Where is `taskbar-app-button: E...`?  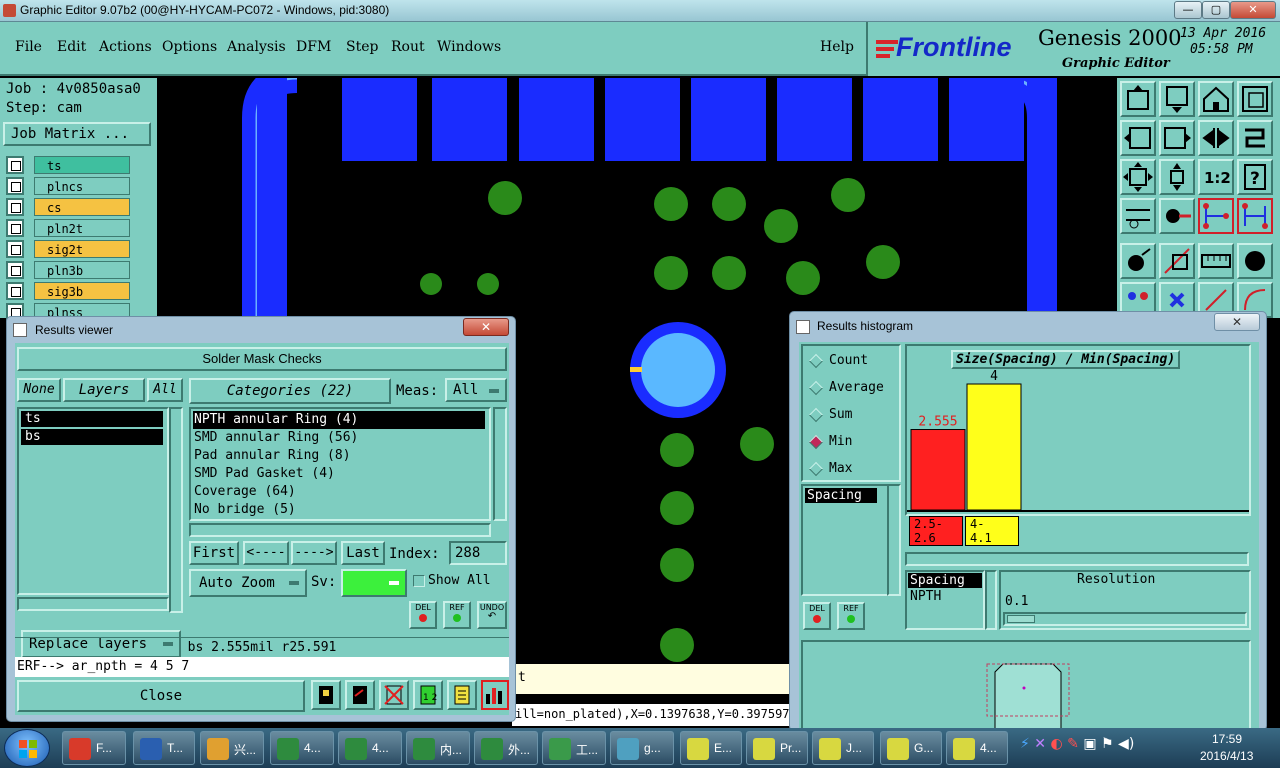
taskbar-app-button: E... is located at coordinates (711, 748).